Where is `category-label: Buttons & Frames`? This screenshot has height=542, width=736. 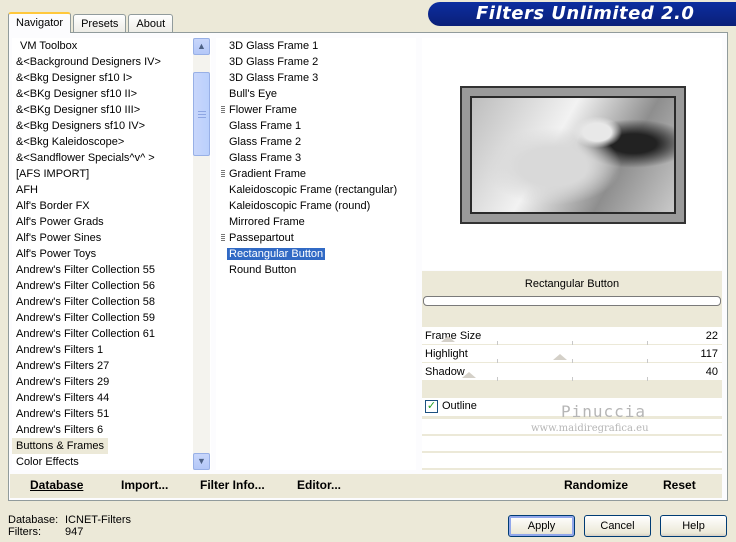
category-label: Buttons & Frames is located at coordinates (60, 446).